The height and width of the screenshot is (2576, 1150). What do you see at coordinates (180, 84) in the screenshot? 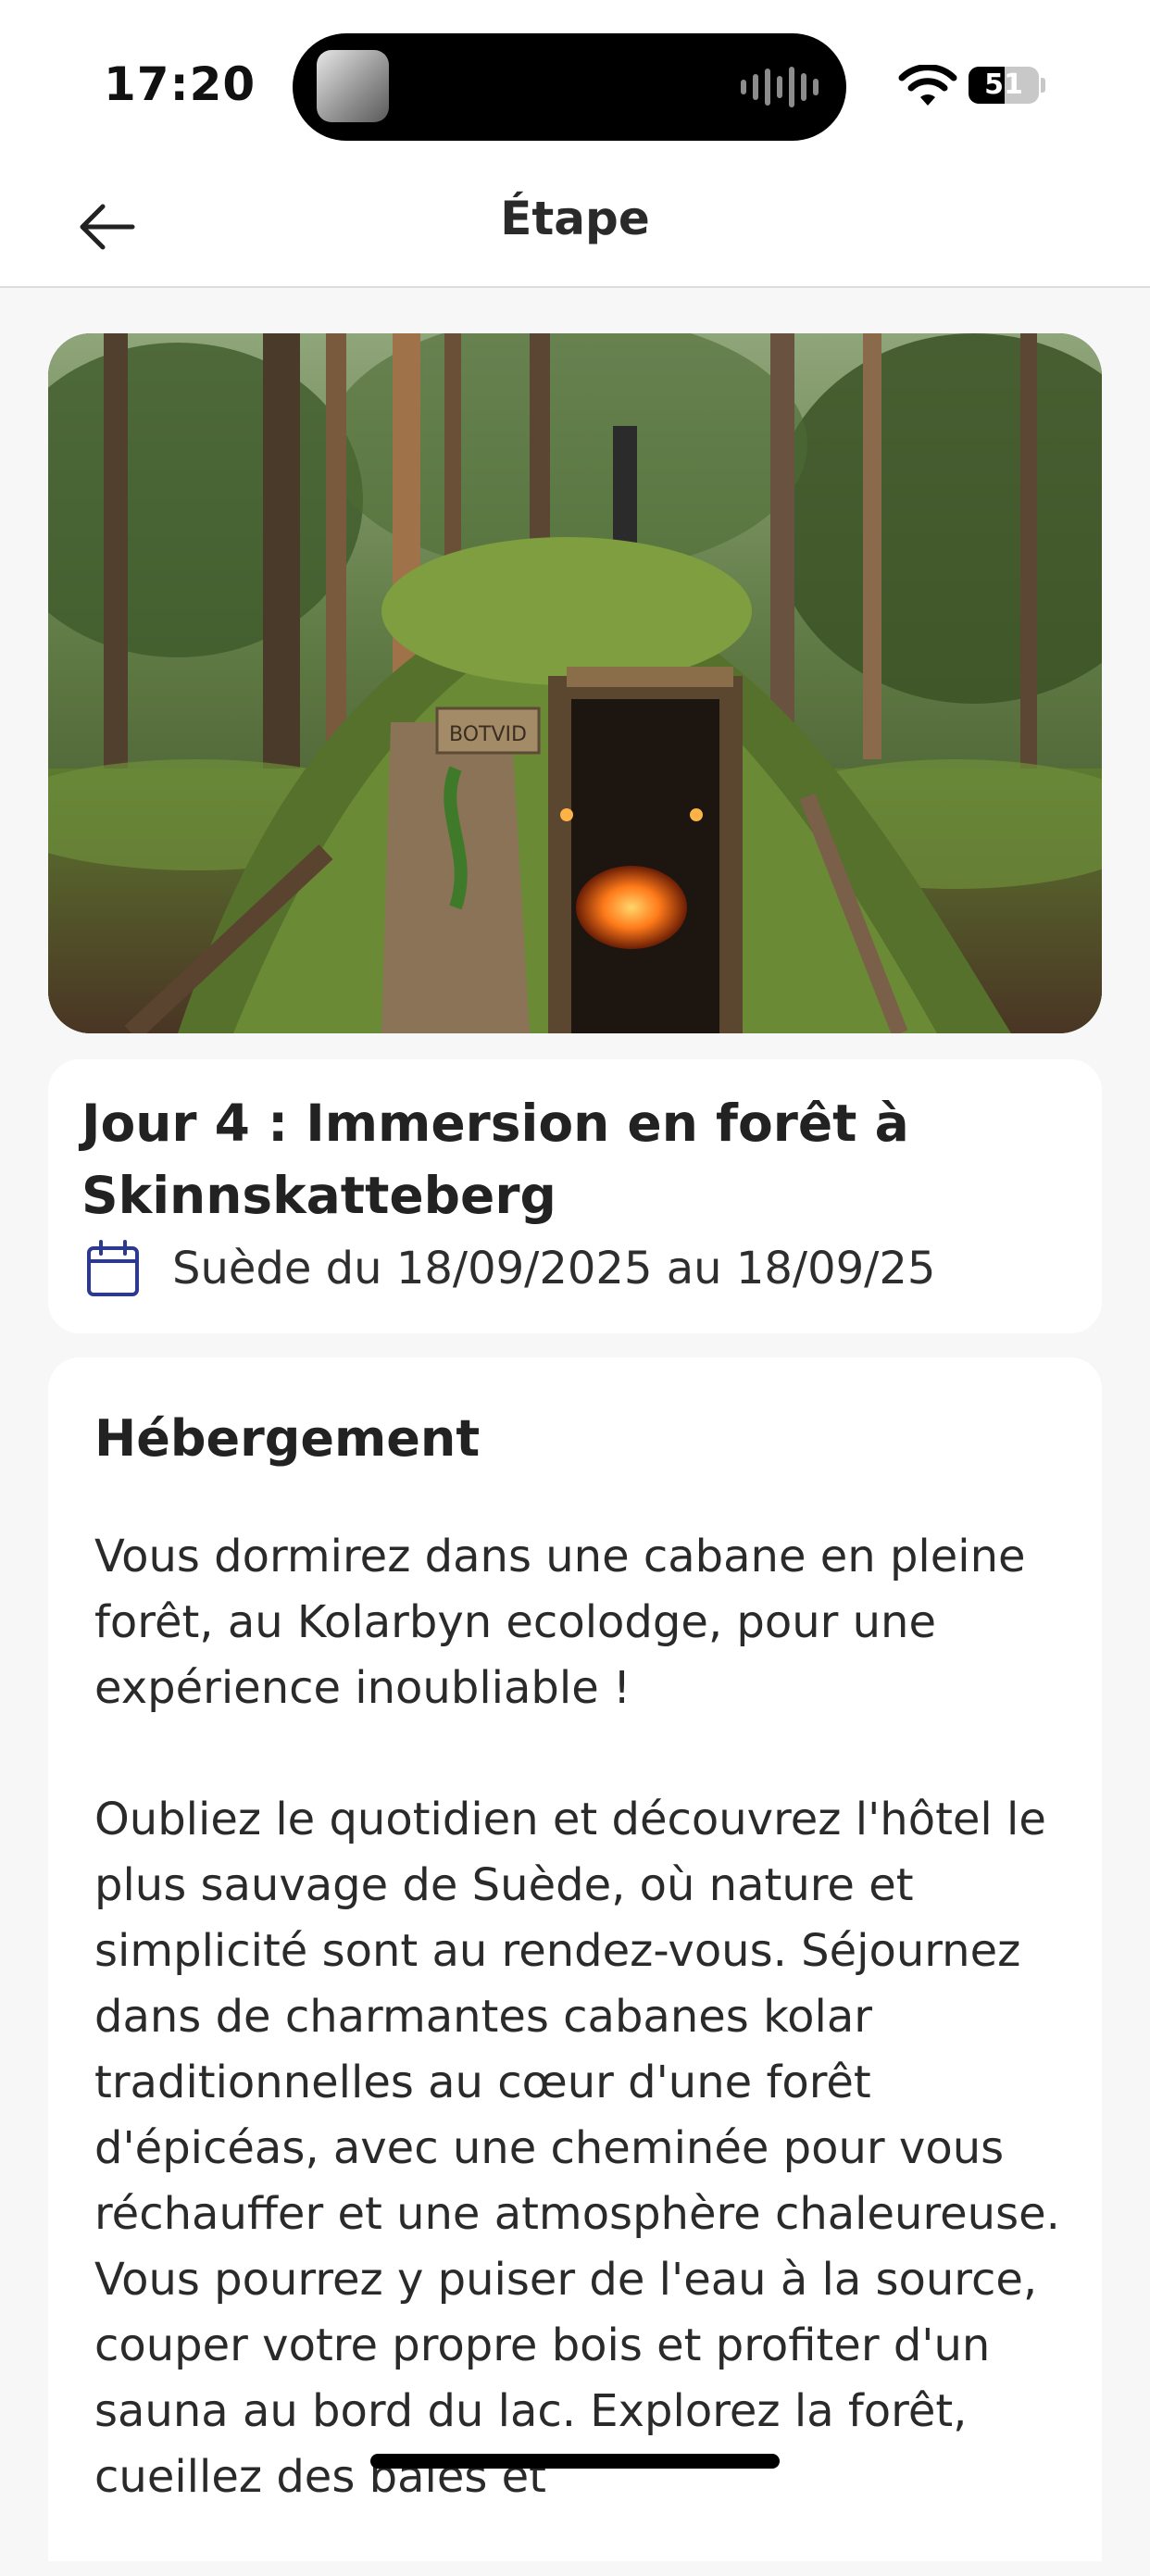
I see `status-time: 17:20` at bounding box center [180, 84].